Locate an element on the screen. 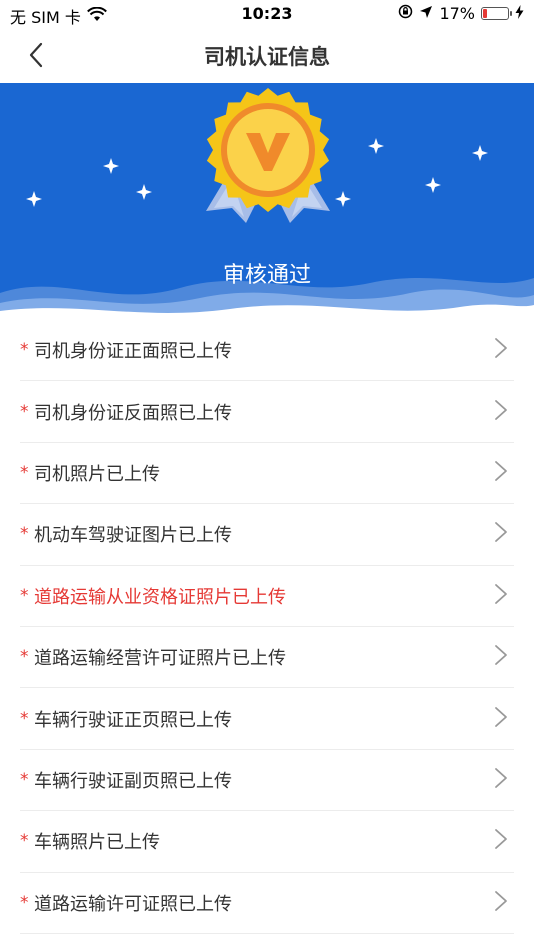 The width and height of the screenshot is (534, 950). list-item: * 机动车驾驶证图片已上传 is located at coordinates (267, 535).